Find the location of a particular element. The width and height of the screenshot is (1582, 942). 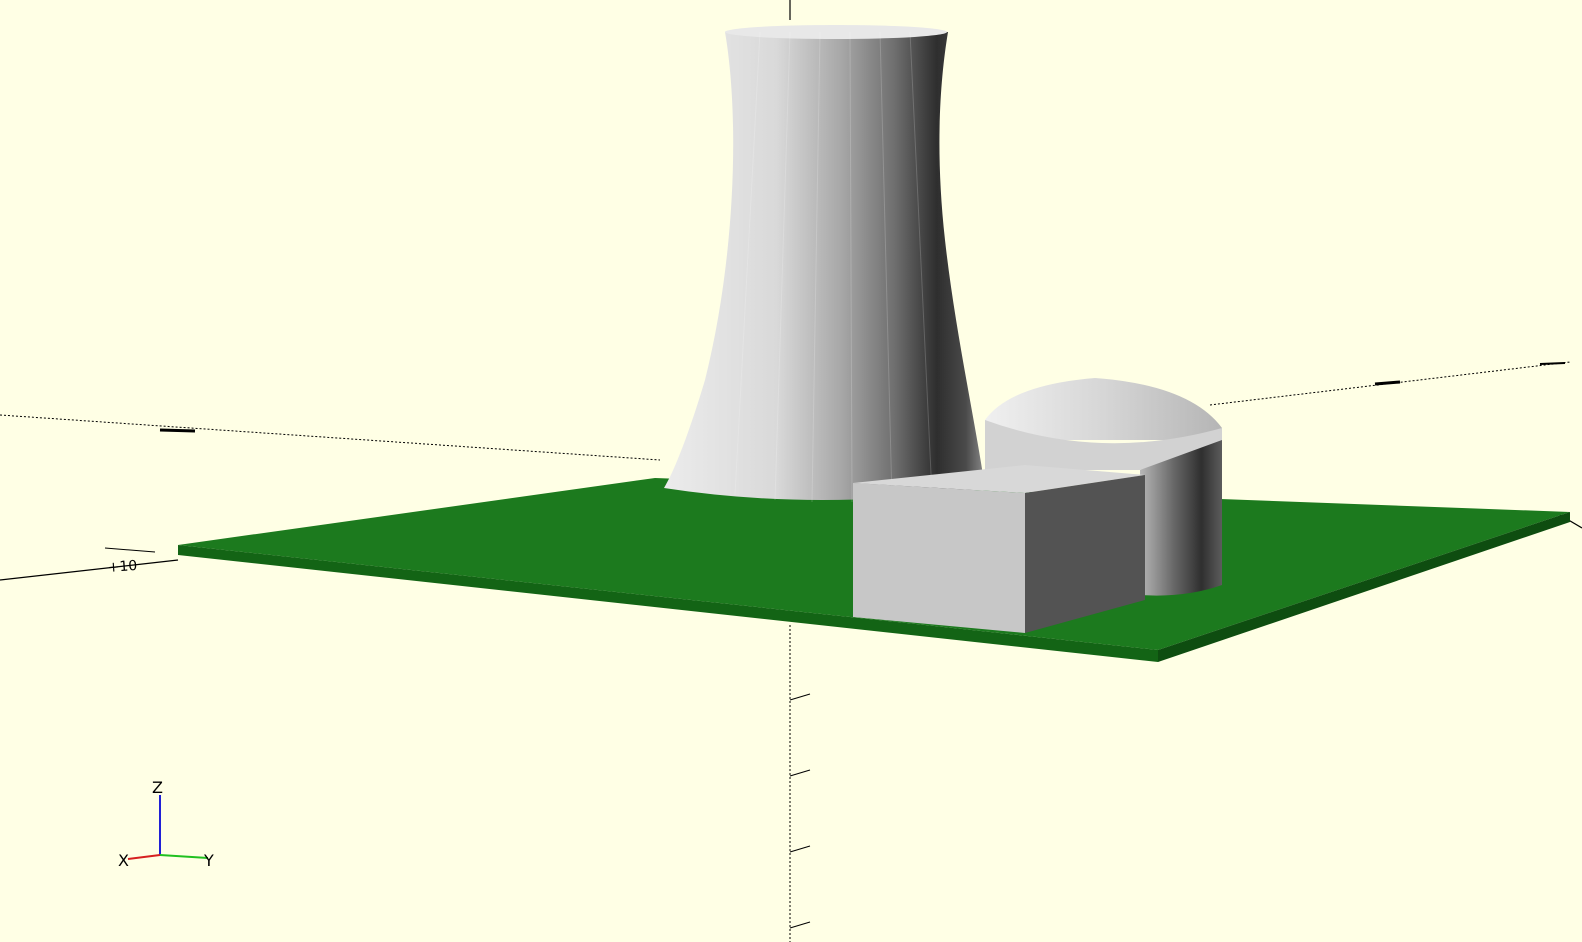

axis-scale-label: +10 is located at coordinates (122, 567).